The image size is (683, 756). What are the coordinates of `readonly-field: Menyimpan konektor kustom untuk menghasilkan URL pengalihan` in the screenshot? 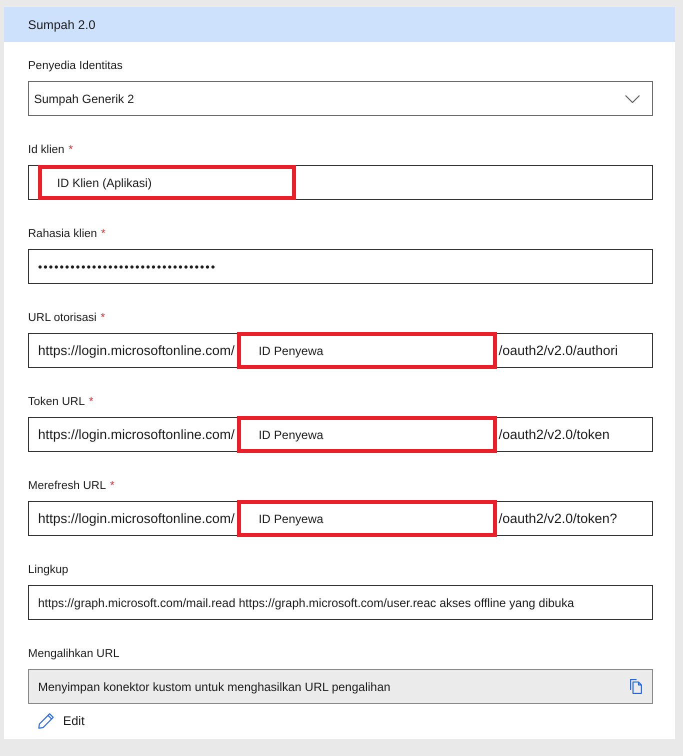 It's located at (340, 686).